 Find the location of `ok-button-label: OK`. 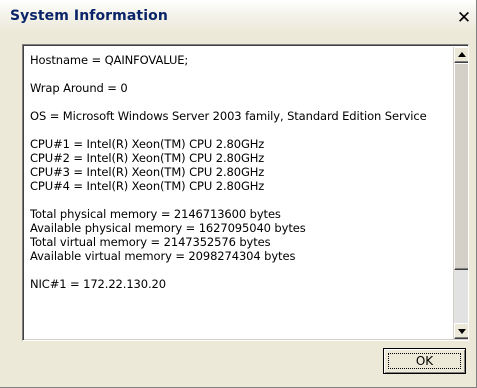

ok-button-label: OK is located at coordinates (424, 361).